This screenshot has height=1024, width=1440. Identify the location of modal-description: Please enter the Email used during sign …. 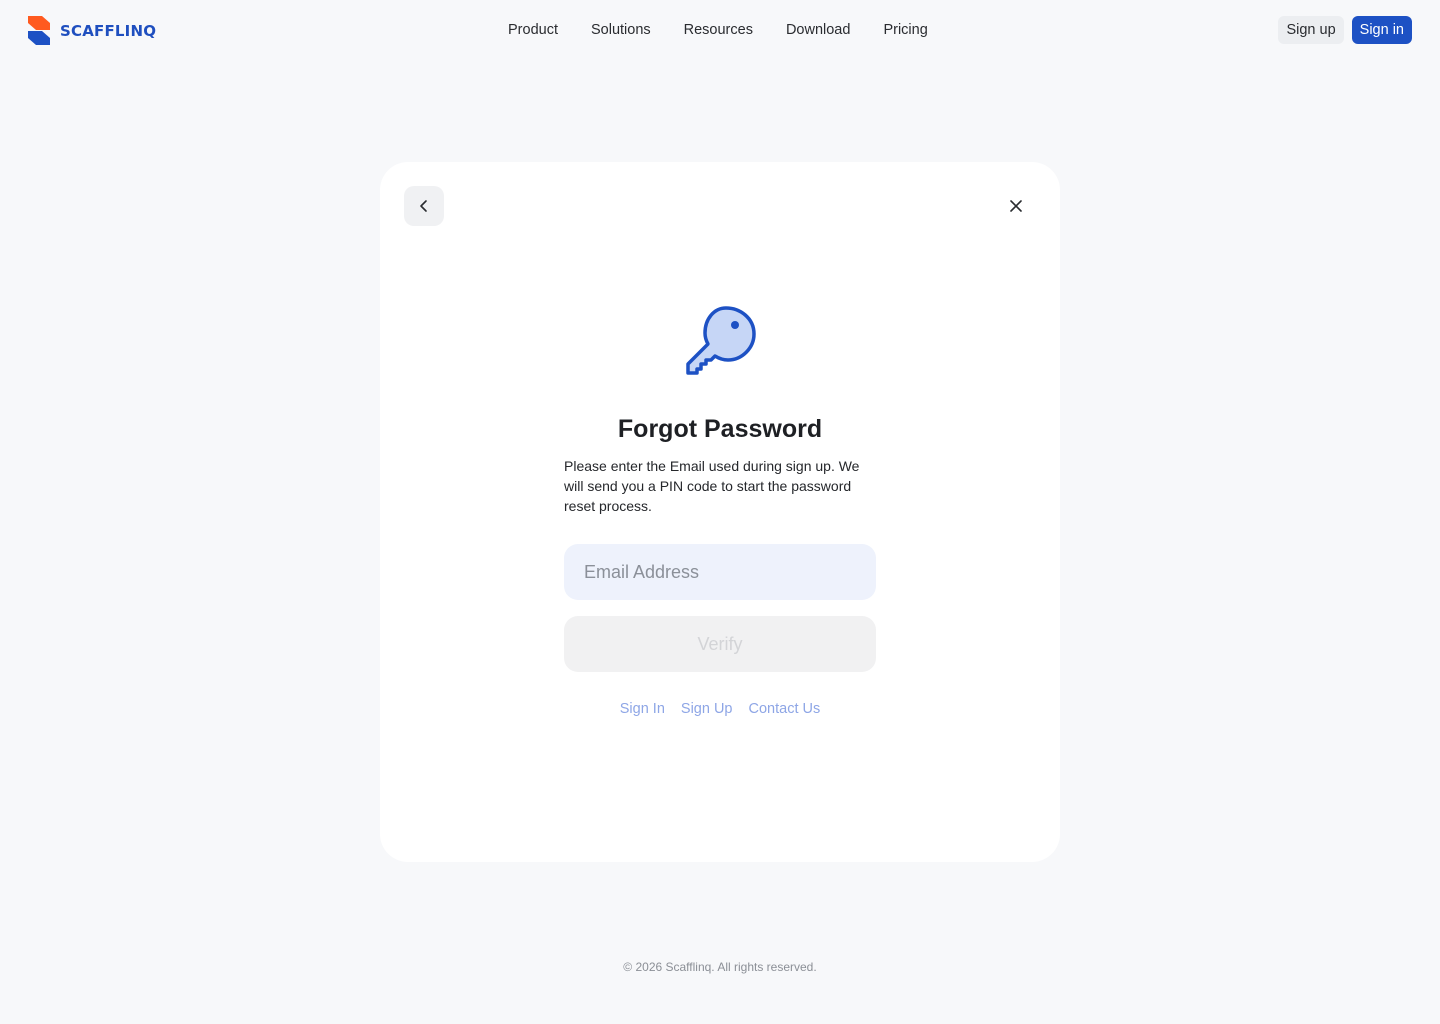
(712, 486).